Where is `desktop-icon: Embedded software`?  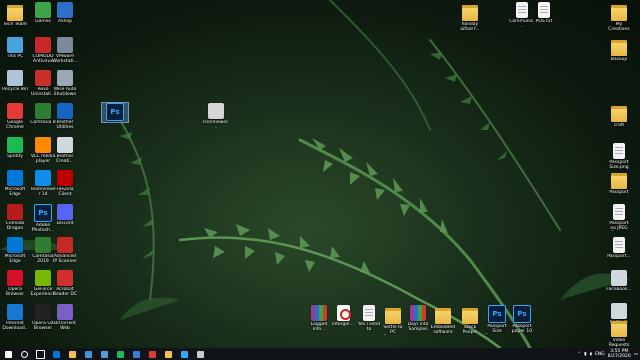
desktop-icon: Embedded software is located at coordinates (443, 320).